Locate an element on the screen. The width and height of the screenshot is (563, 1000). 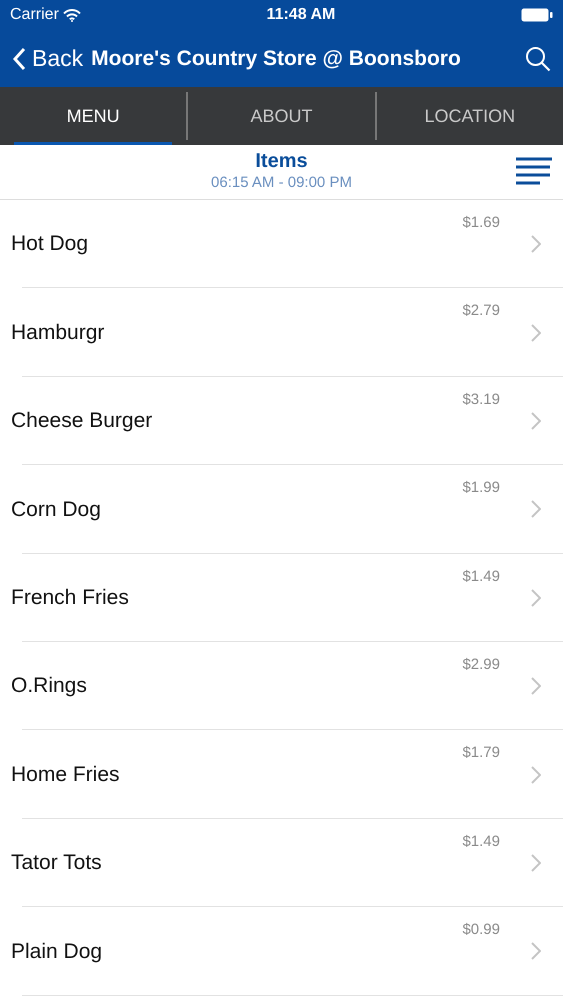
item-price: $2.79 is located at coordinates (481, 311).